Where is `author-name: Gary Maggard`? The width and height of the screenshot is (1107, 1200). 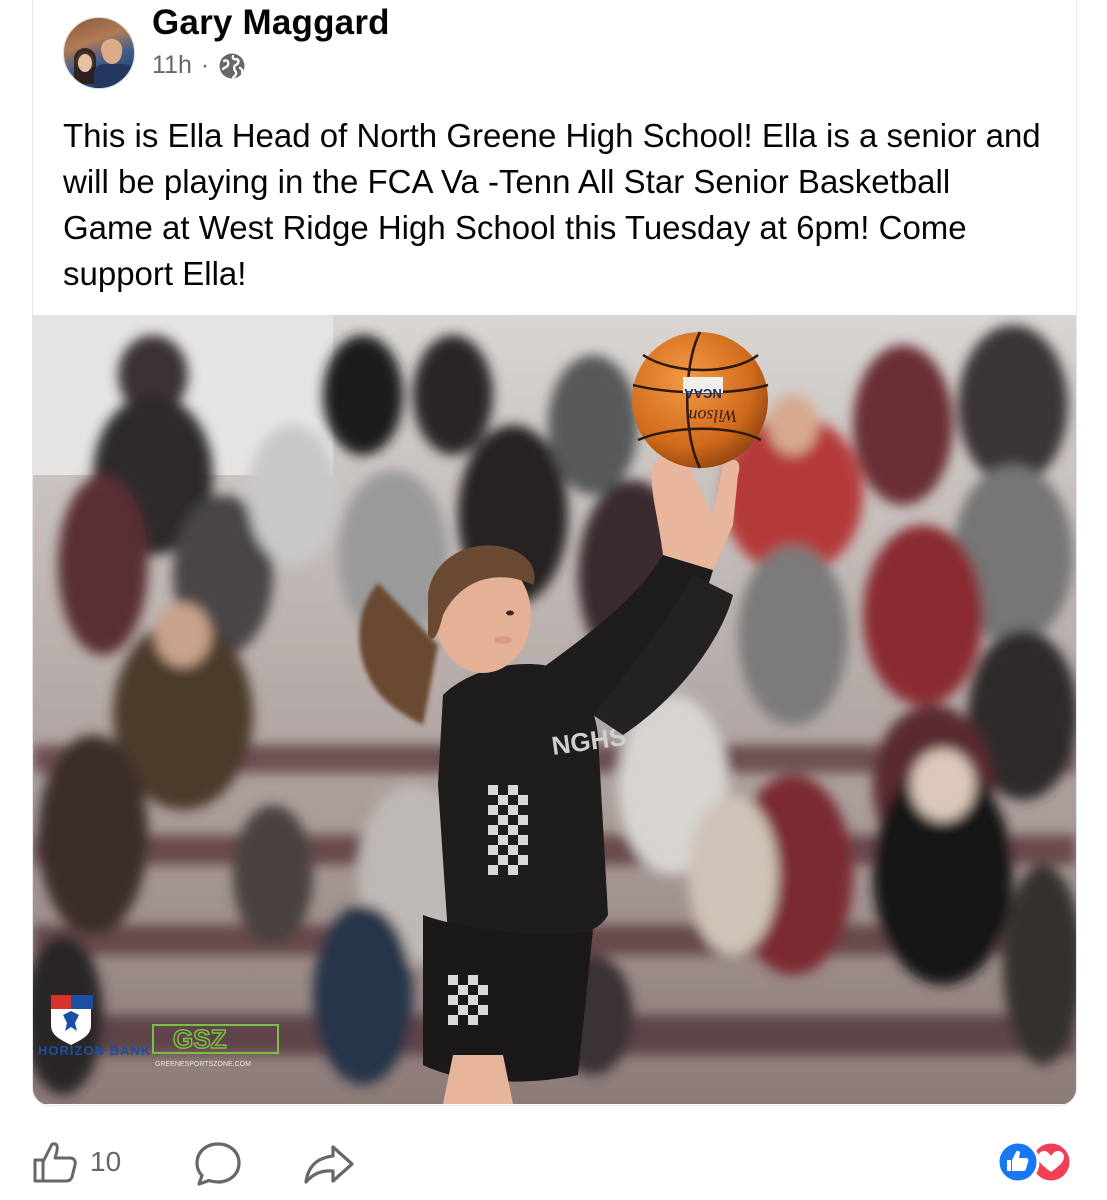
author-name: Gary Maggard is located at coordinates (271, 23).